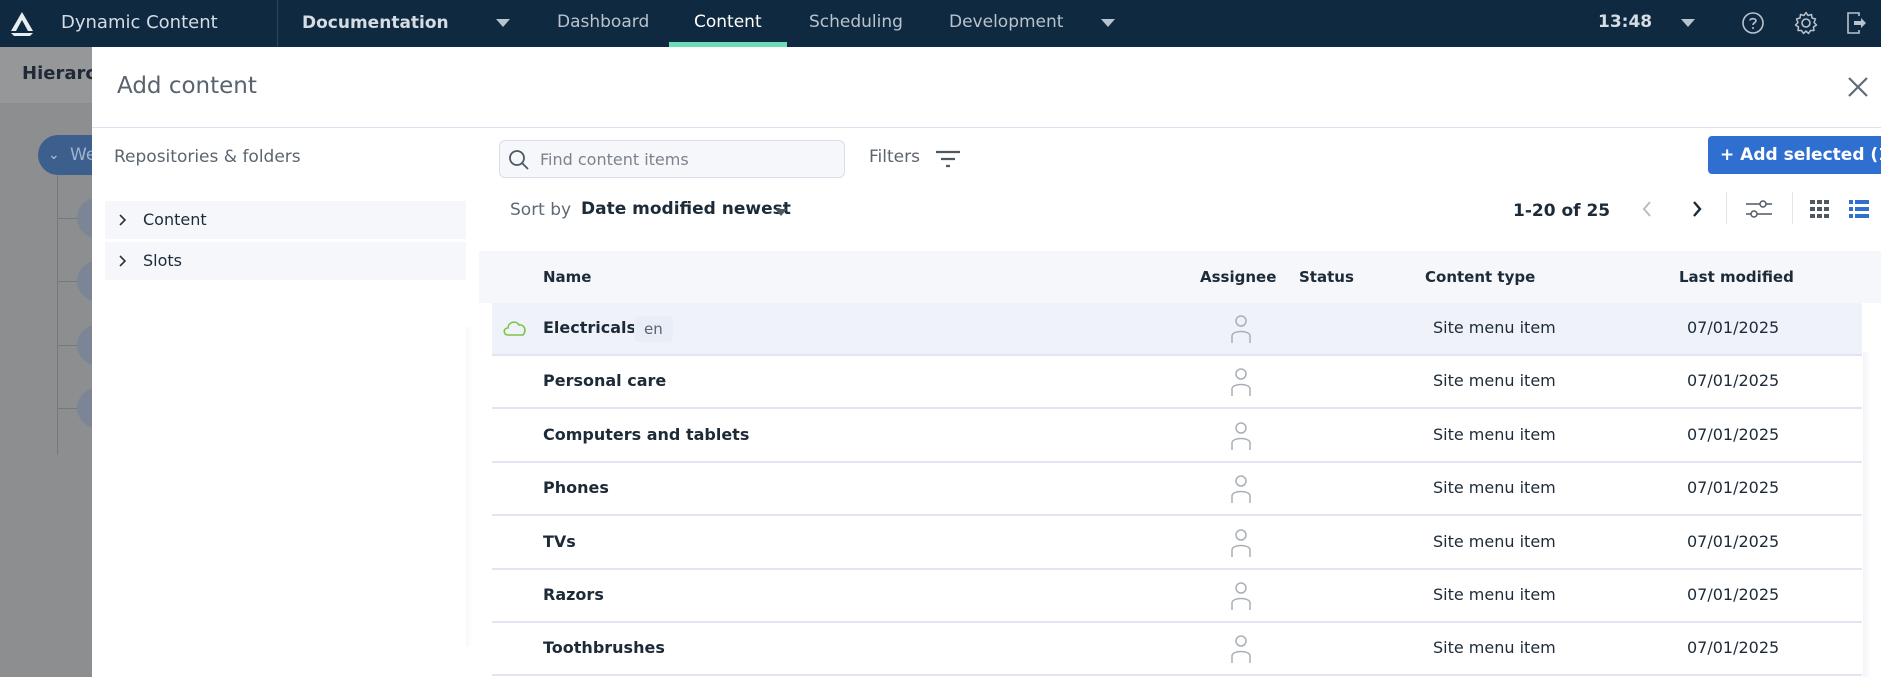 This screenshot has width=1881, height=677. I want to click on table-row: Electricals Site menu item 07/01/2025 en, so click(1177, 329).